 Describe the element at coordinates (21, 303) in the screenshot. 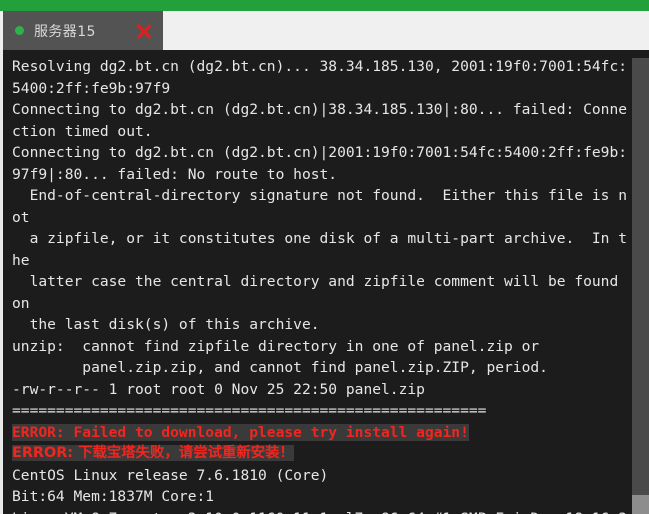

I see `terminal-line: on` at that location.